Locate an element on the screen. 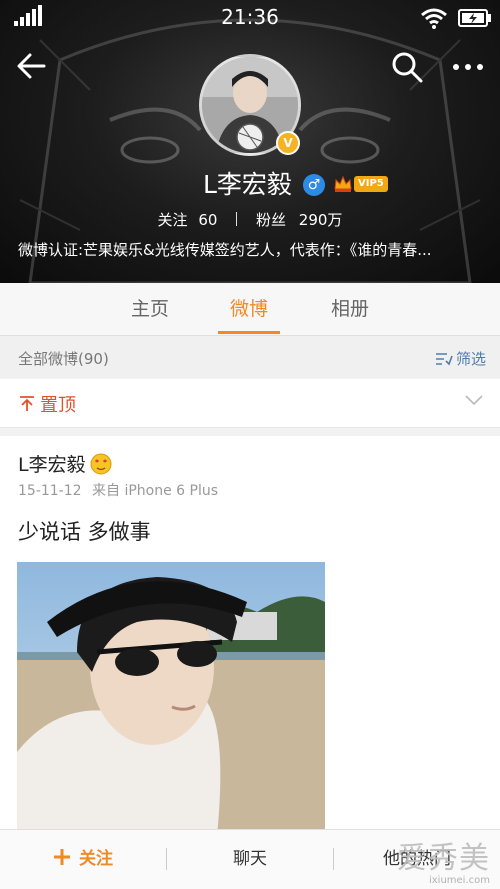 The image size is (500, 889). pinned-label: 置顶 is located at coordinates (47, 404).